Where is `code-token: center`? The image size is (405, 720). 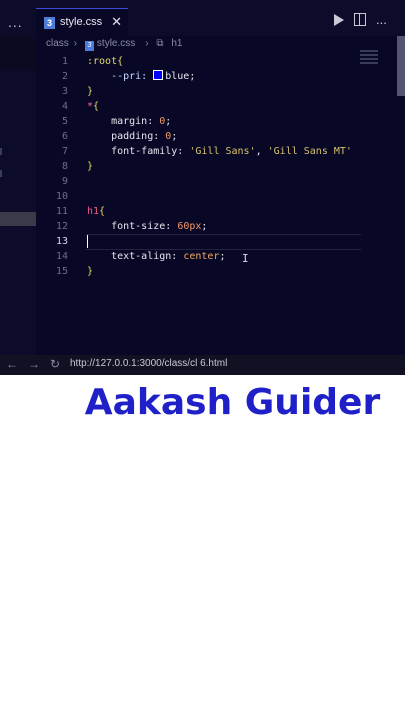 code-token: center is located at coordinates (201, 256).